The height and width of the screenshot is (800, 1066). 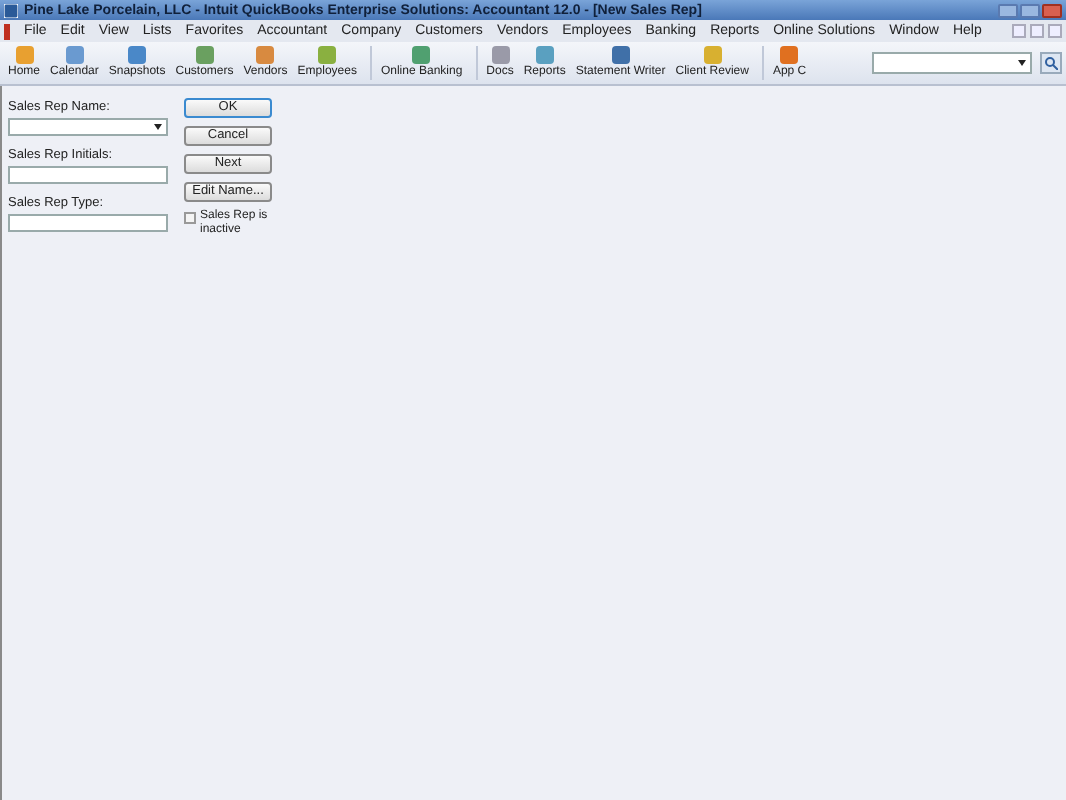 I want to click on maximize-button, so click(x=1030, y=10).